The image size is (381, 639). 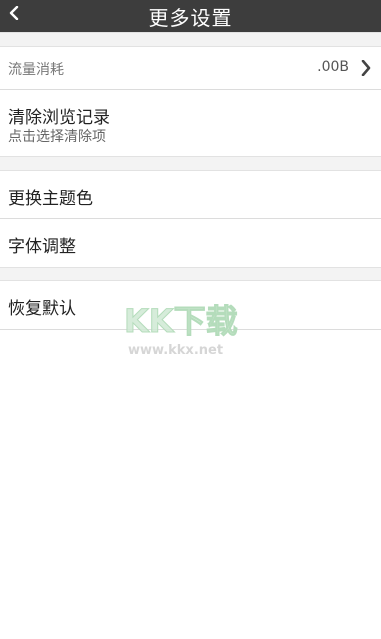 I want to click on divider, so click(x=190, y=329).